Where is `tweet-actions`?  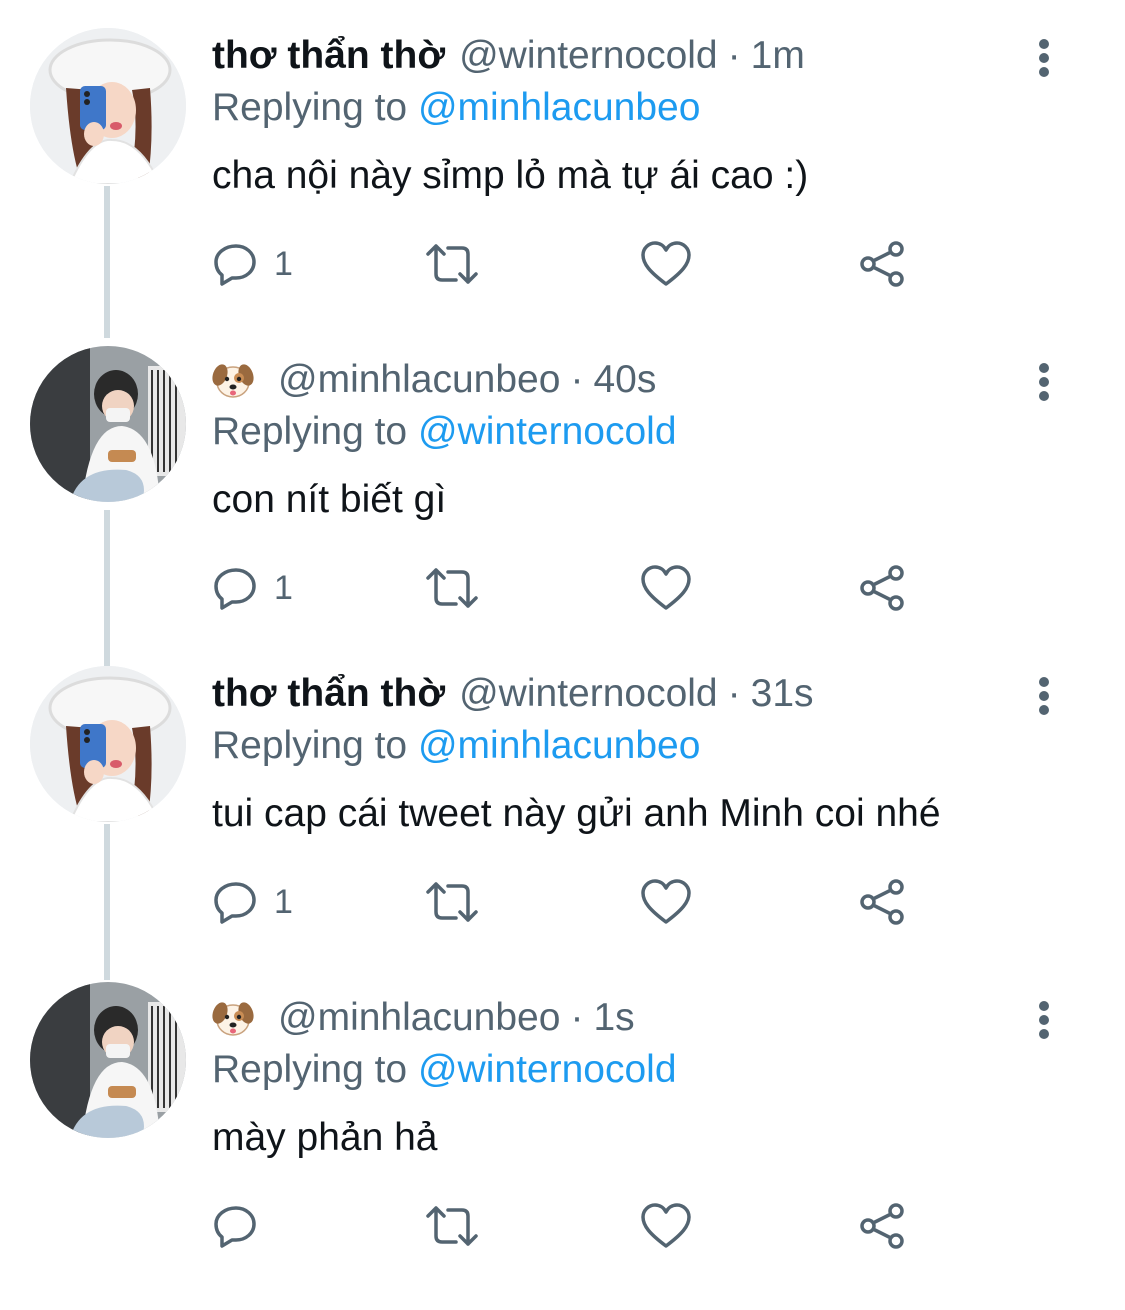 tweet-actions is located at coordinates (572, 1226).